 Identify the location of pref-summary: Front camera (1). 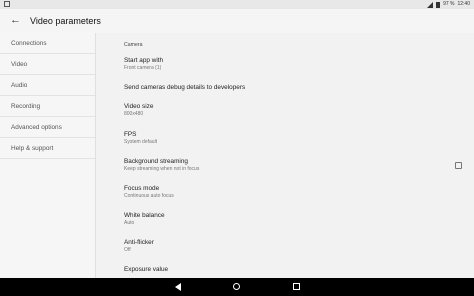
(143, 68).